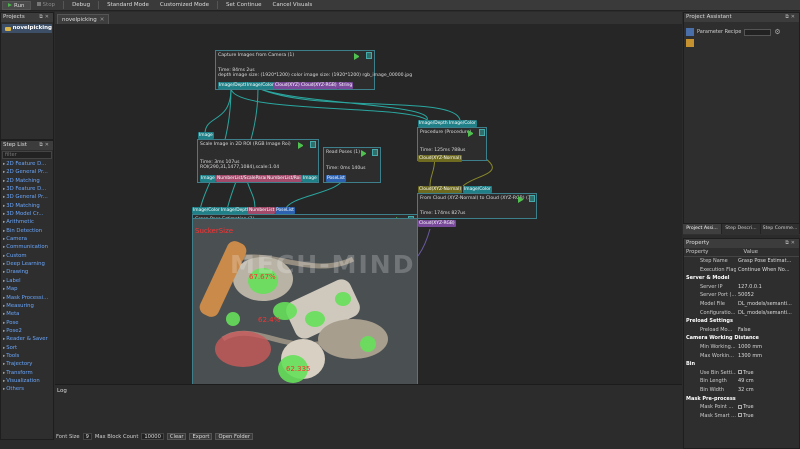 The image size is (800, 449). I want to click on export-button: Export, so click(201, 436).